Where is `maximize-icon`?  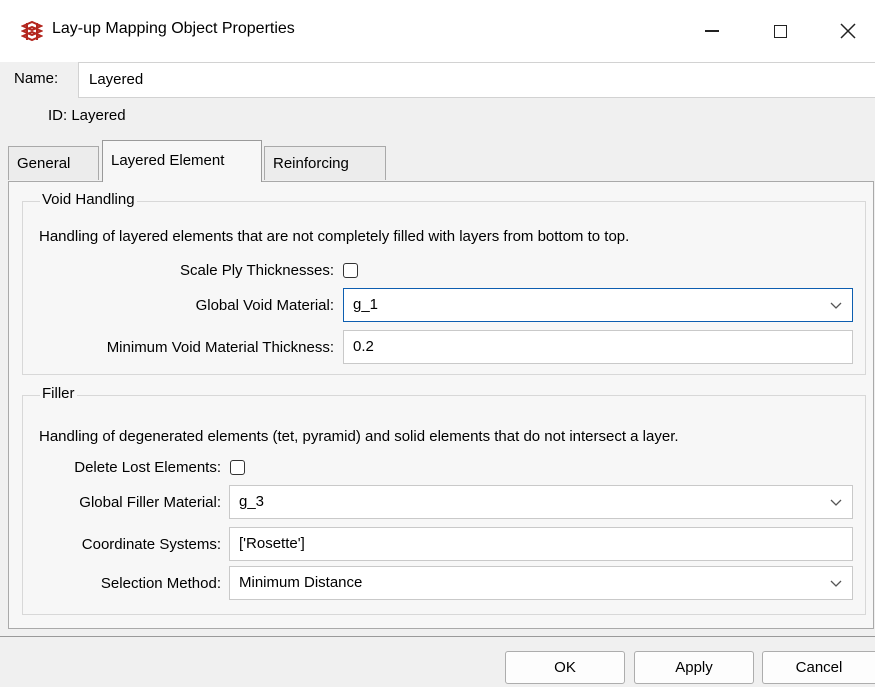
maximize-icon is located at coordinates (780, 31).